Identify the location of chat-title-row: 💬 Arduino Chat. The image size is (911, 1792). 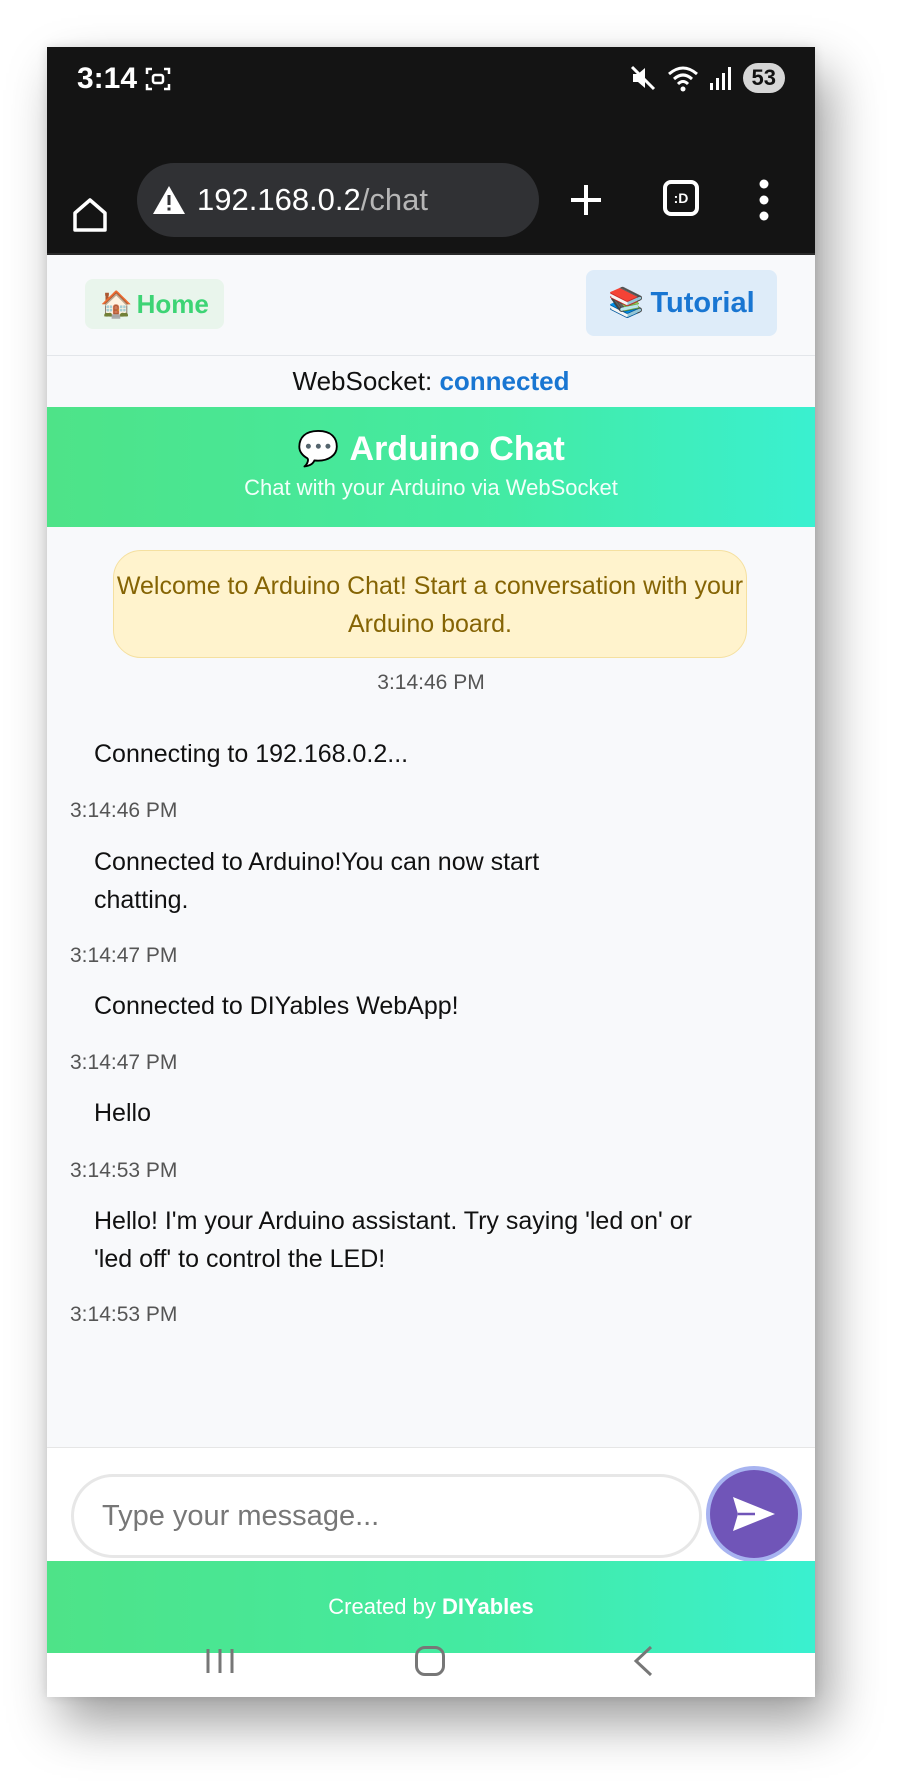
(431, 449).